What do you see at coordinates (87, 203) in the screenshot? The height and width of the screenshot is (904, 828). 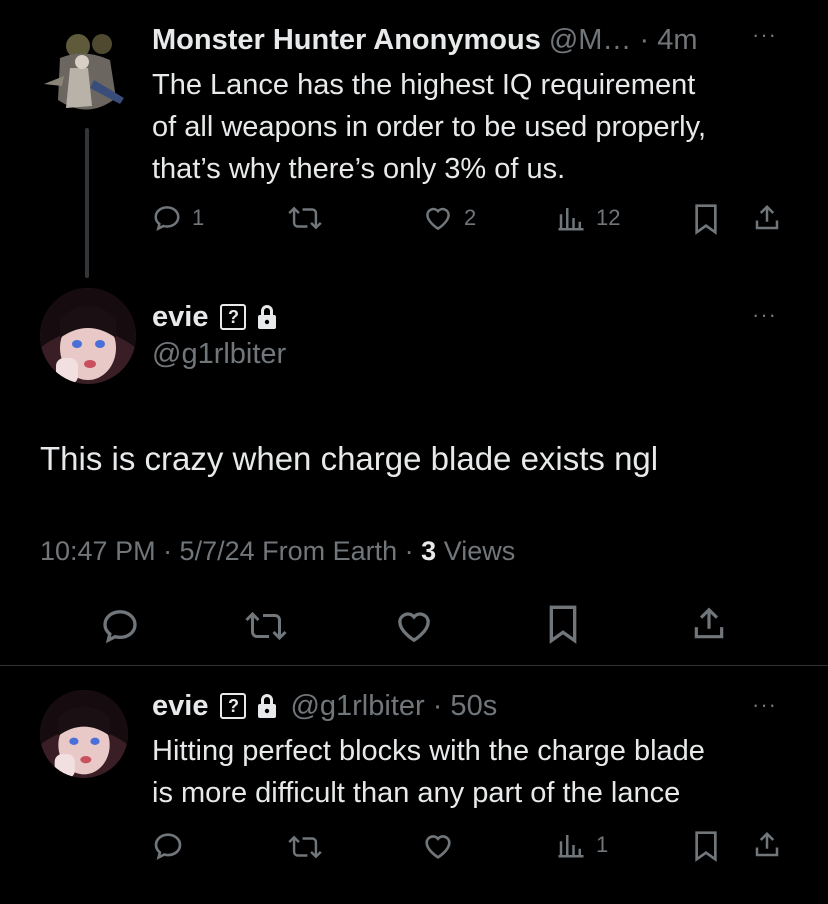 I see `thread-line` at bounding box center [87, 203].